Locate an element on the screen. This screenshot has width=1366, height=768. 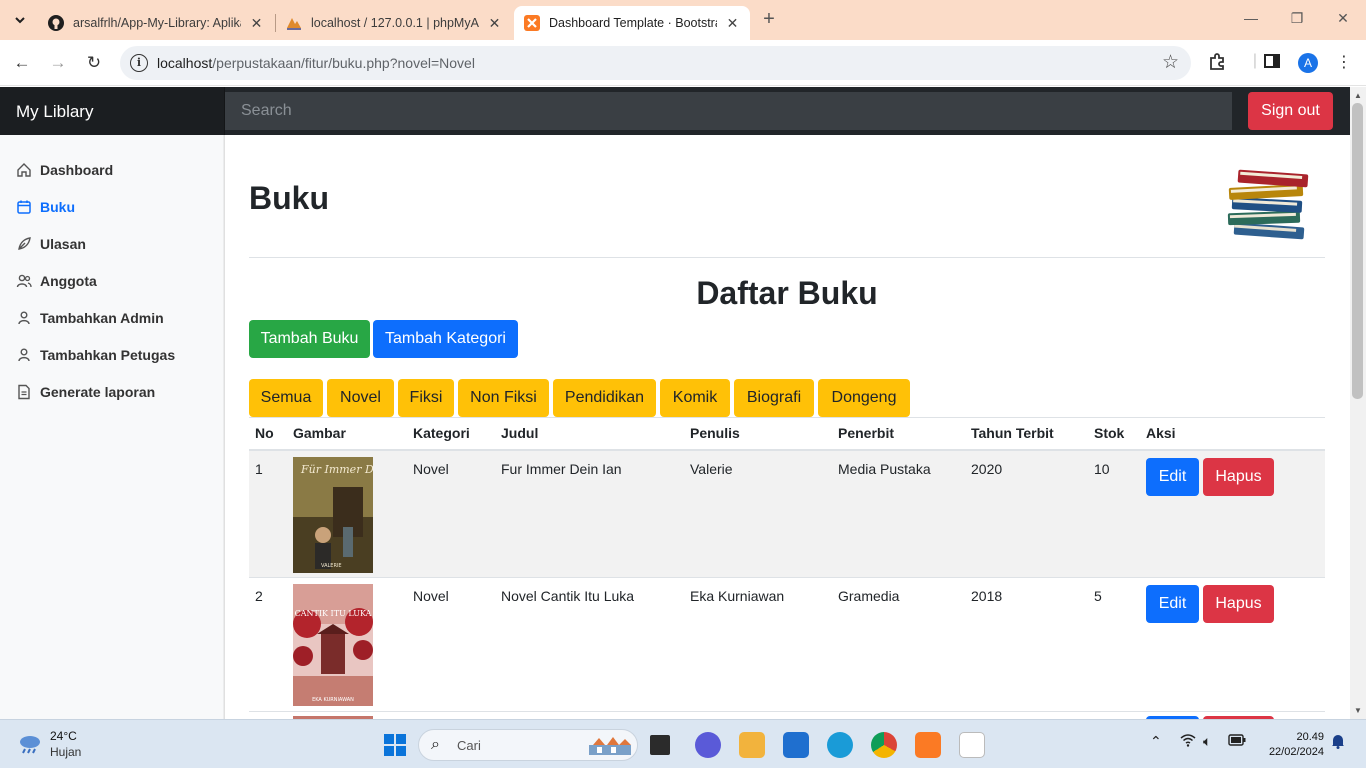
column-header: Judul is located at coordinates (589, 434).